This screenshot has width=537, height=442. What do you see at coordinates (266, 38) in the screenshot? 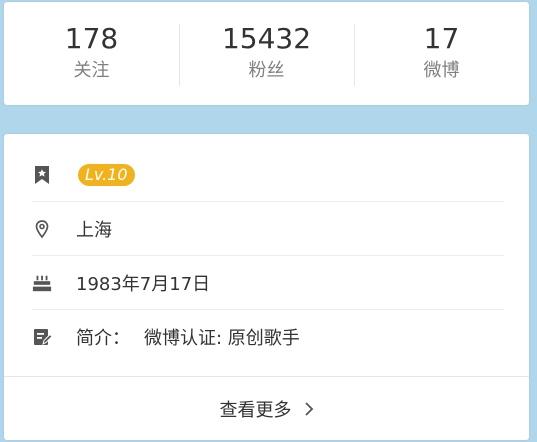
I see `followers-count: 15432` at bounding box center [266, 38].